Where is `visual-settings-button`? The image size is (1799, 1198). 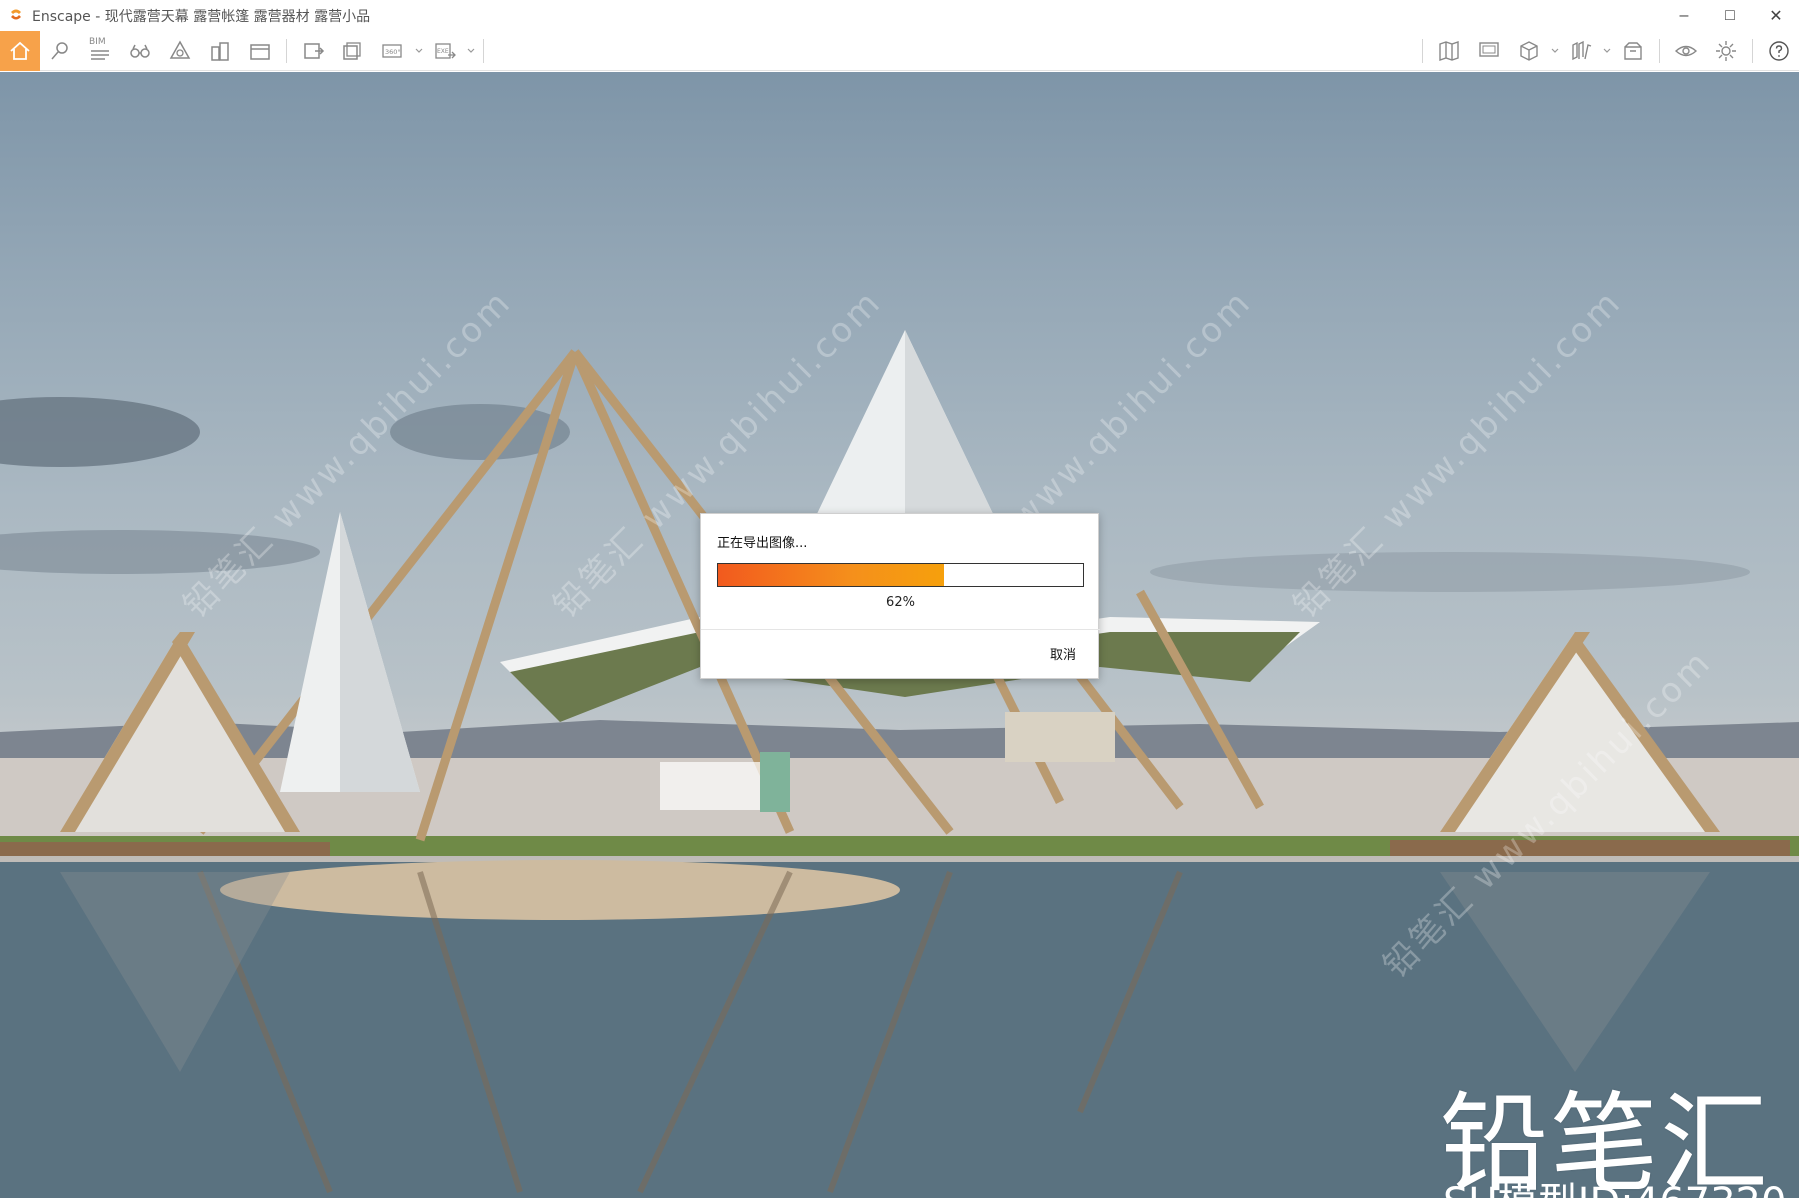
visual-settings-button is located at coordinates (1686, 51).